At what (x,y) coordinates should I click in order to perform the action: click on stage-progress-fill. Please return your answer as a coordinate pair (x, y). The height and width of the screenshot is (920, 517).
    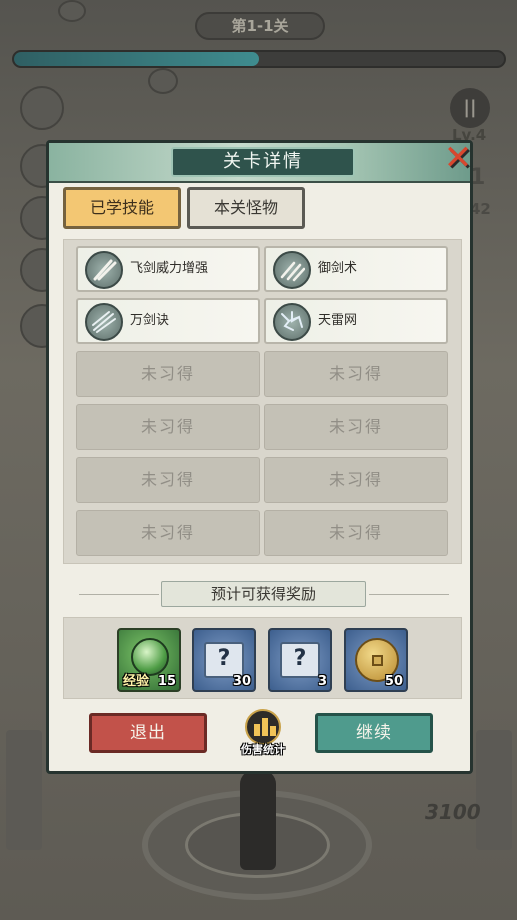
    Looking at the image, I should click on (136, 59).